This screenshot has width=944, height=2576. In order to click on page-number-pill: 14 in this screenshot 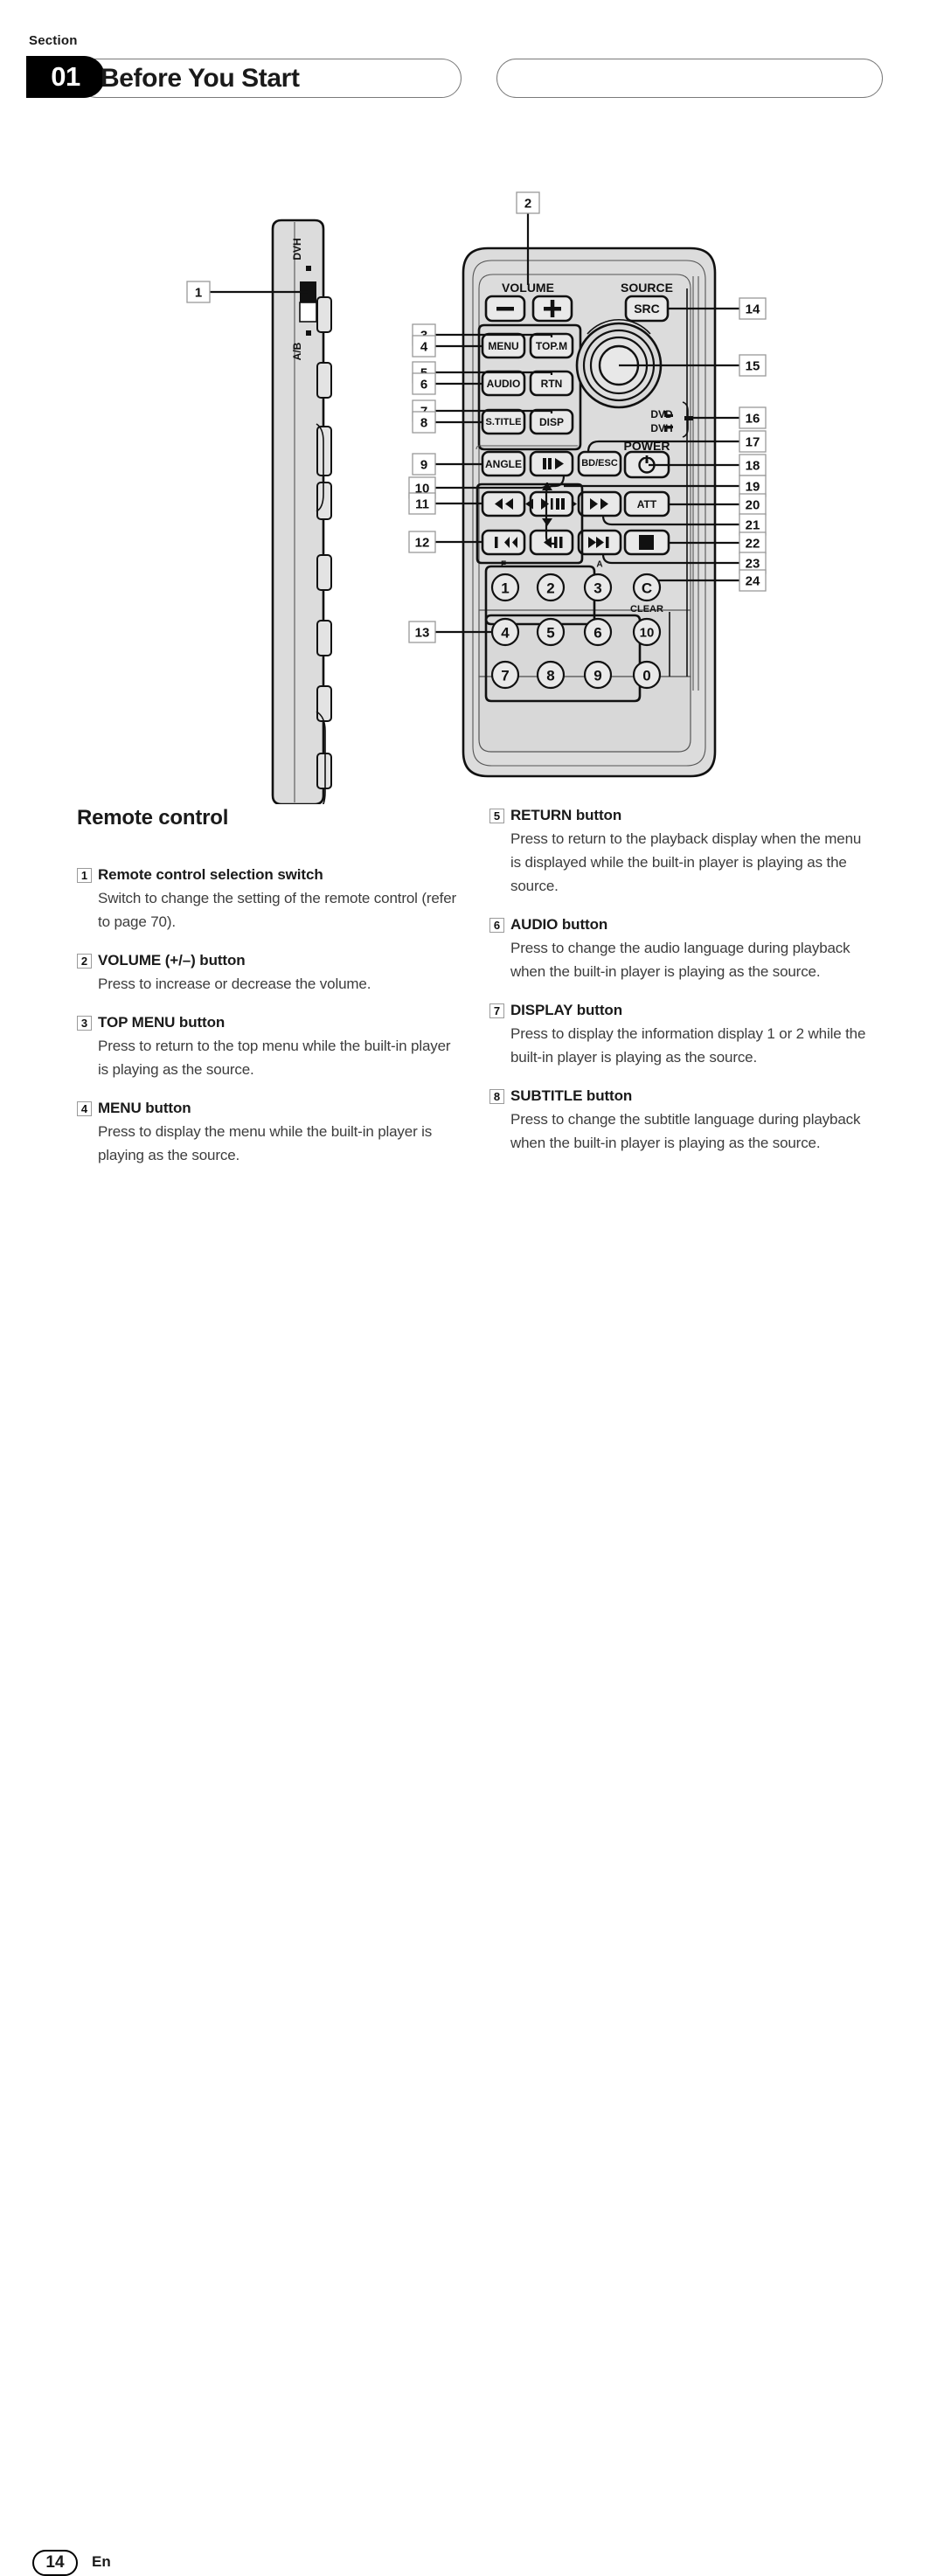, I will do `click(55, 2563)`.